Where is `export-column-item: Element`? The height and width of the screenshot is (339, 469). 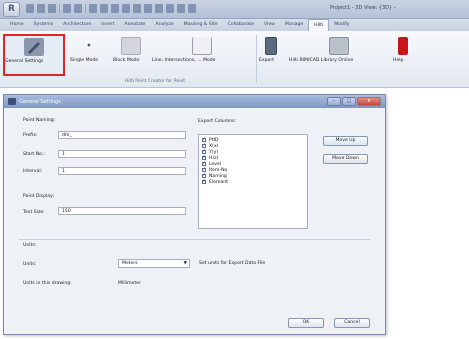
export-column-item: Element is located at coordinates (253, 181).